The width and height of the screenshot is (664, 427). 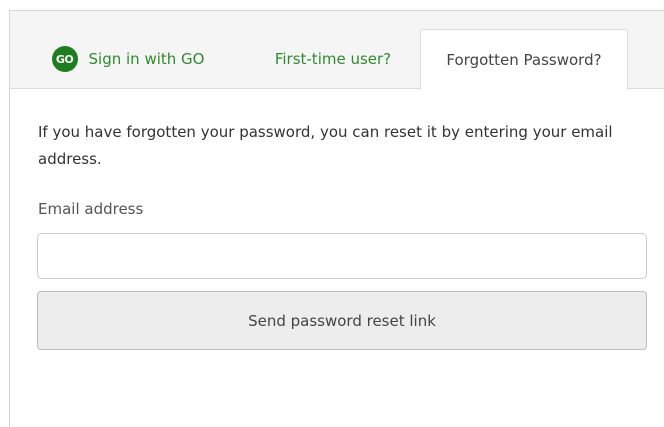 What do you see at coordinates (342, 256) in the screenshot?
I see `email-input` at bounding box center [342, 256].